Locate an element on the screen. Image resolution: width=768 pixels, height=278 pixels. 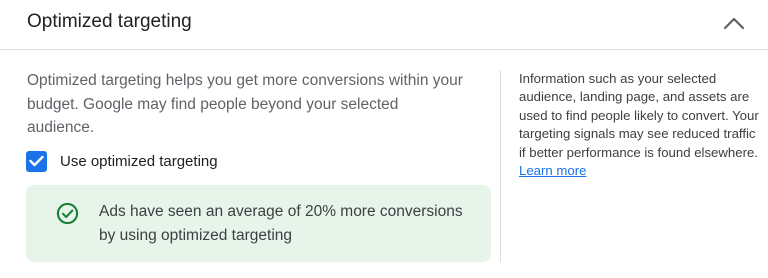
vertical-divider is located at coordinates (500, 166).